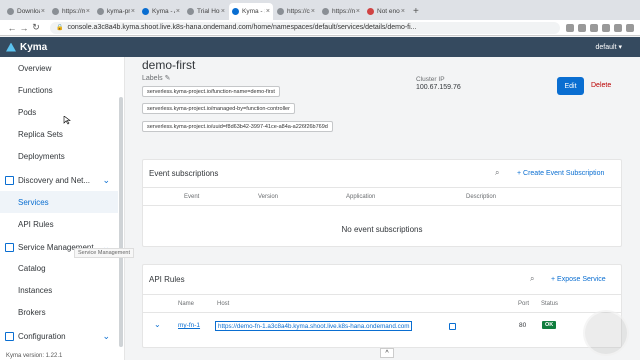 The width and height of the screenshot is (640, 360). I want to click on sidebar-group-discovery: Discovery and Net... ⌄, so click(59, 180).